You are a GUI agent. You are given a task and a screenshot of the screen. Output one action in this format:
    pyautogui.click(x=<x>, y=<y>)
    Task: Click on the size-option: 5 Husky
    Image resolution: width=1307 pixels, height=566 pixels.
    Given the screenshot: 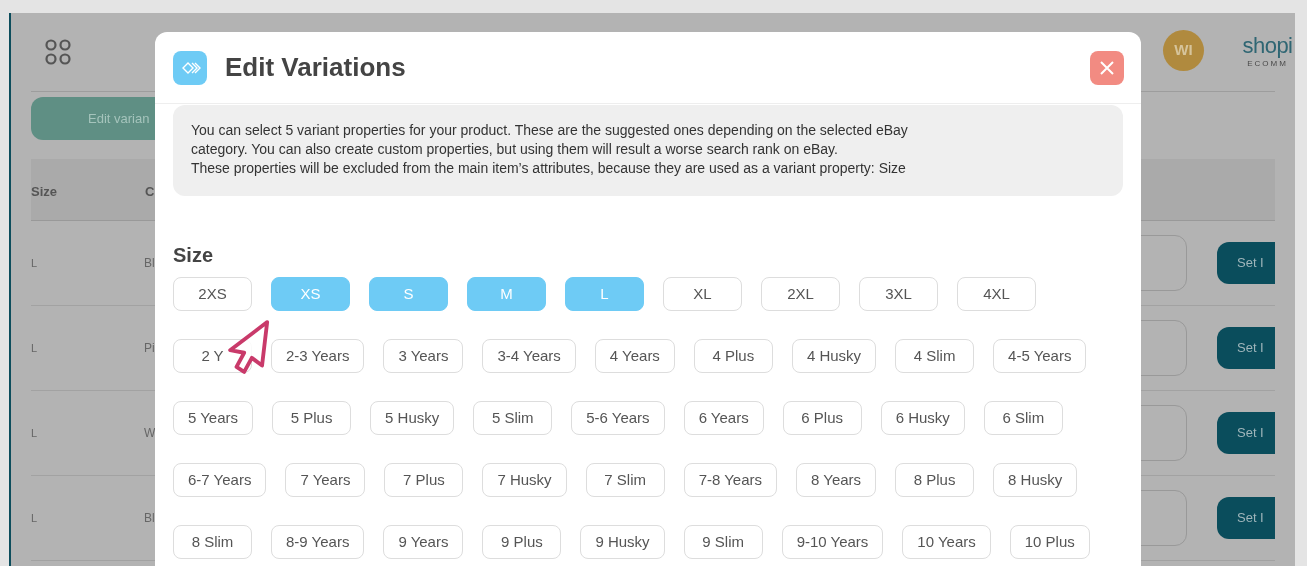 What is the action you would take?
    pyautogui.click(x=412, y=418)
    